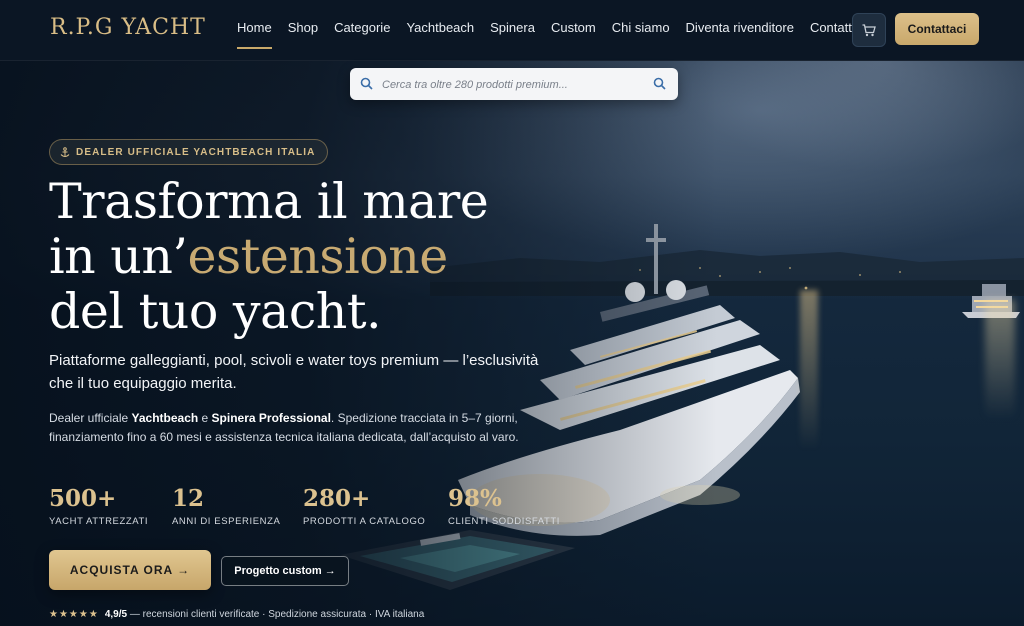  Describe the element at coordinates (573, 27) in the screenshot. I see `nav-item-custom: Custom` at that location.